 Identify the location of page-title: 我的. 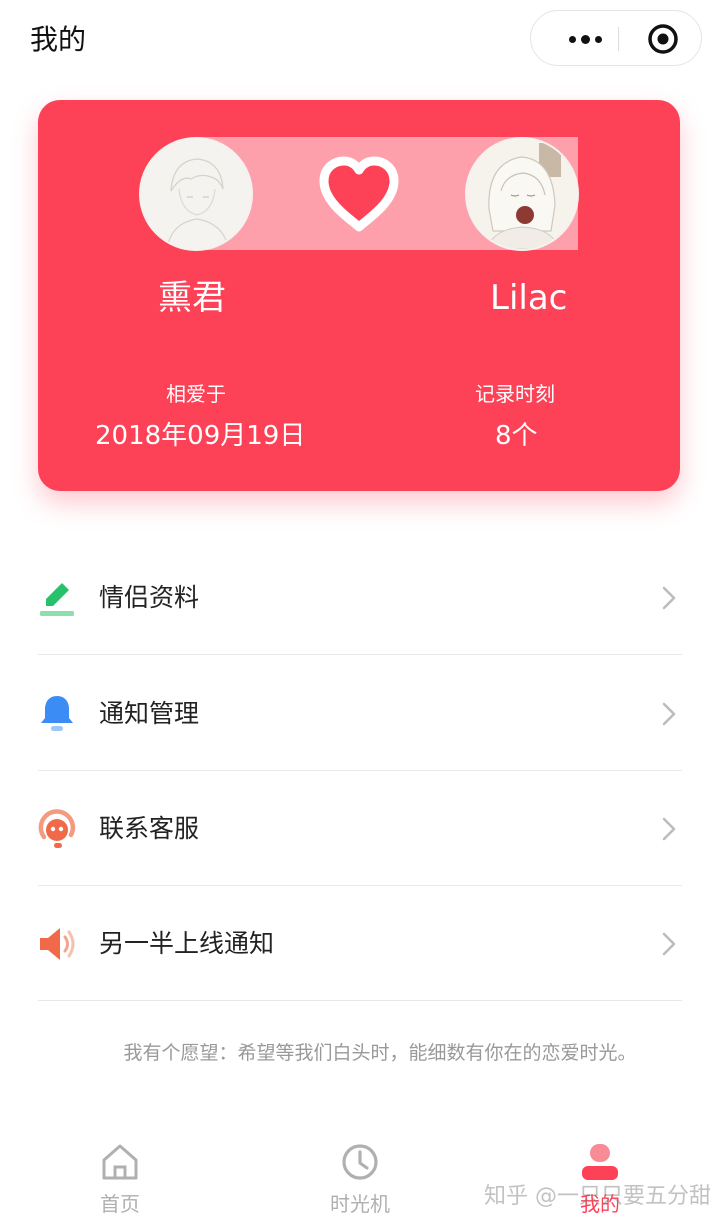
(58, 39).